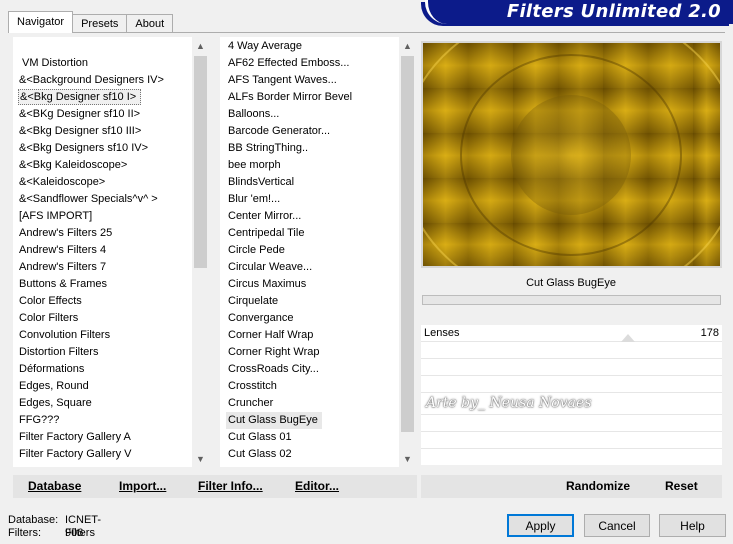  I want to click on filter-item: Corner Right Wrap, so click(310, 352).